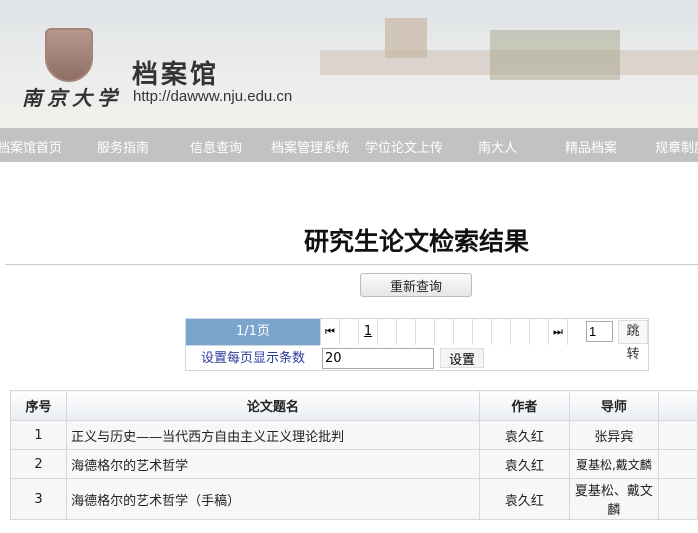 The height and width of the screenshot is (533, 698). I want to click on row-advisor: 夏基松、戴文麟, so click(613, 499).